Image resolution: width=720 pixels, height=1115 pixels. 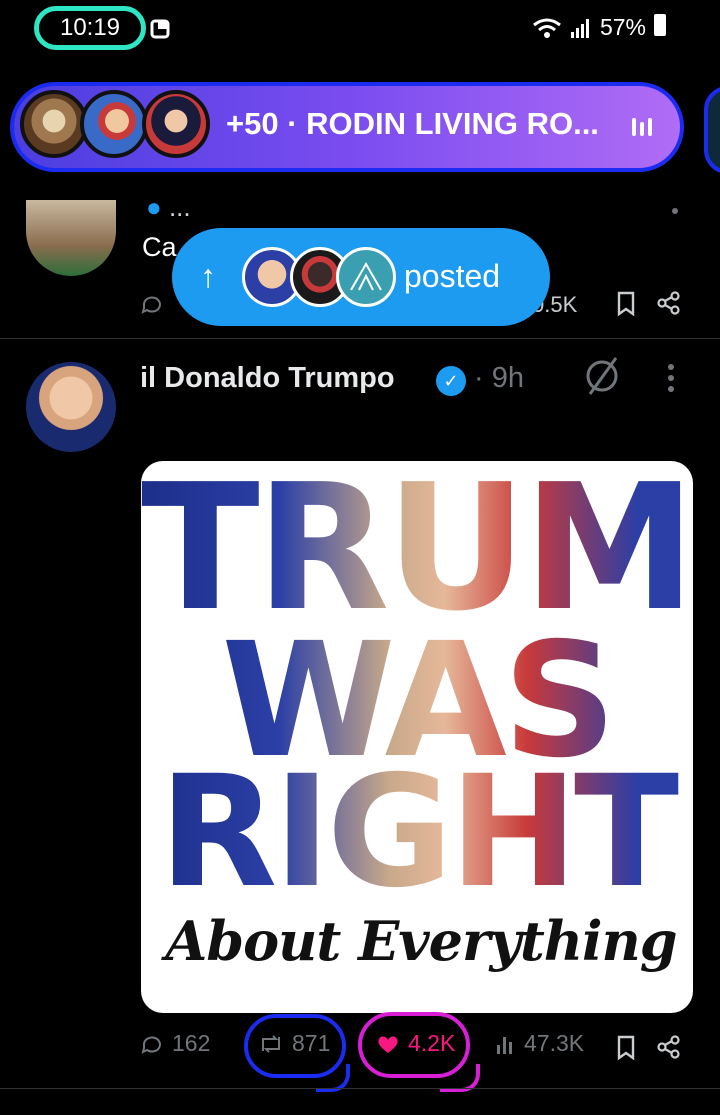 I want to click on previous-share-icon, so click(x=669, y=303).